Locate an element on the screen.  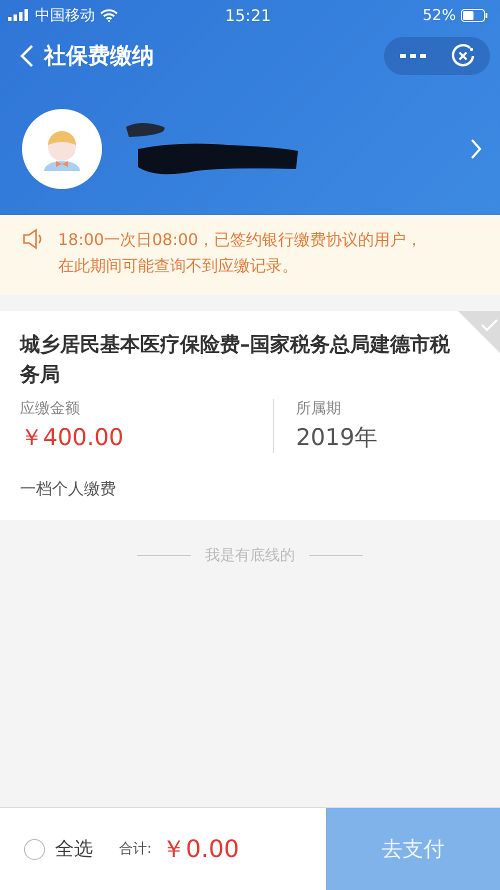
period-value: 2019年 is located at coordinates (337, 438).